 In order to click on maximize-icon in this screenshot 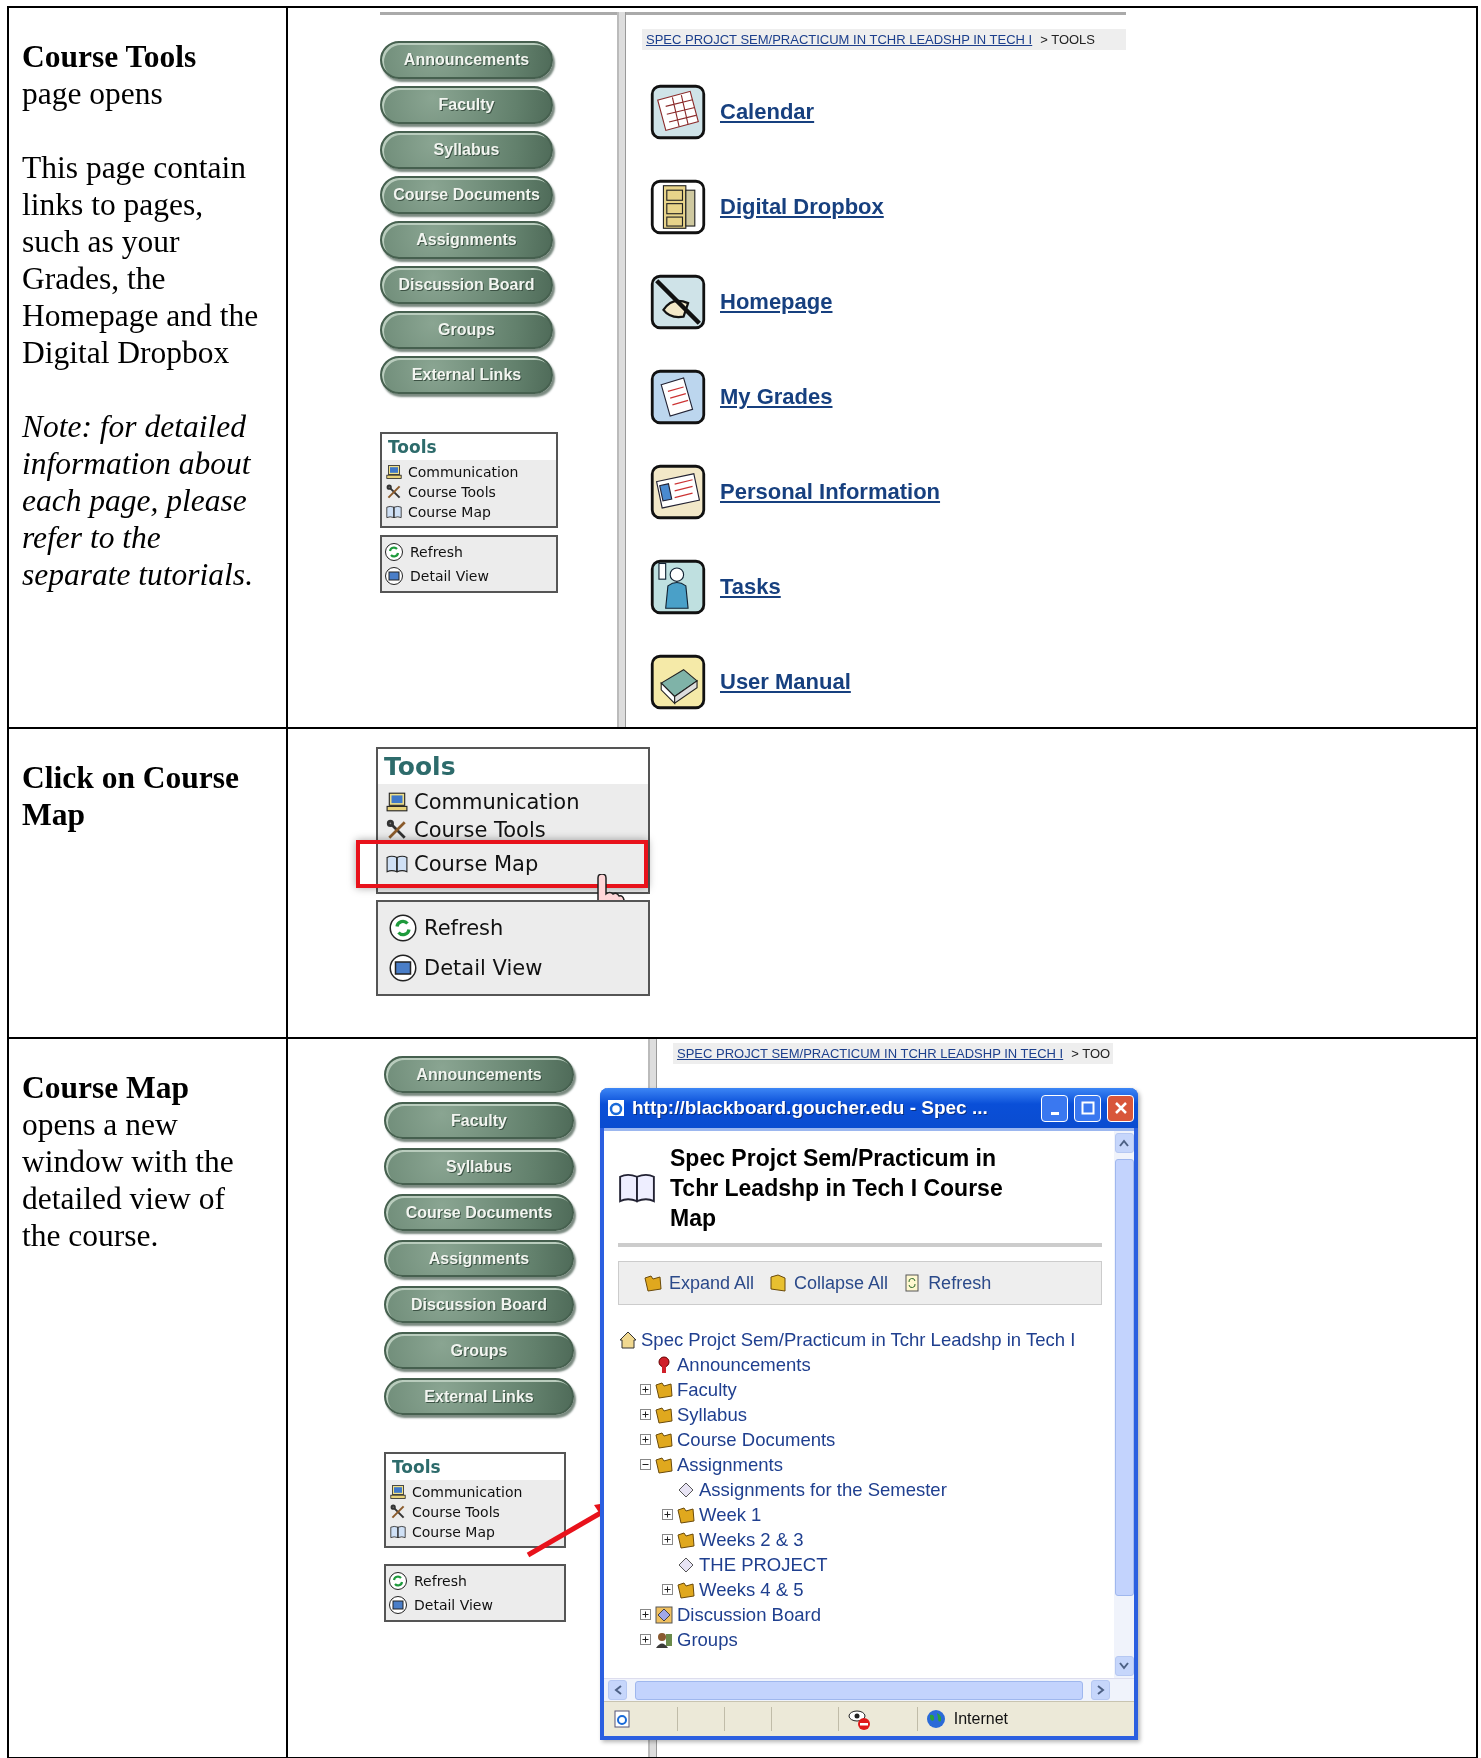, I will do `click(1087, 1108)`.